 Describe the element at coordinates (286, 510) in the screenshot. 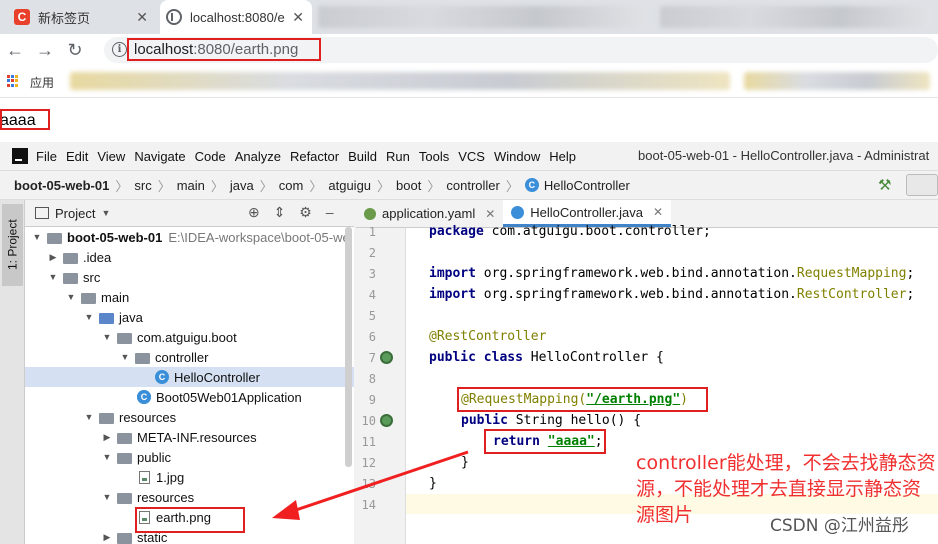

I see `arrow-head` at that location.